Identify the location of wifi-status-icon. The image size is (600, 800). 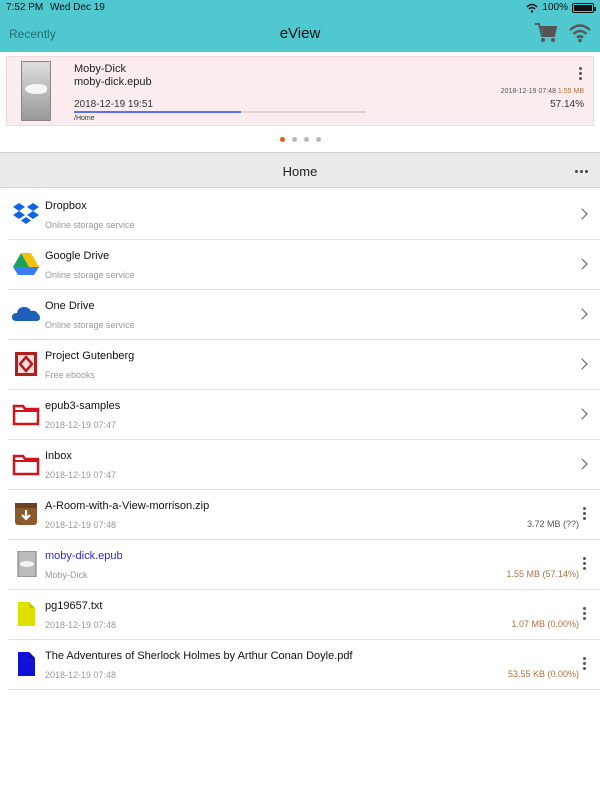
(532, 8).